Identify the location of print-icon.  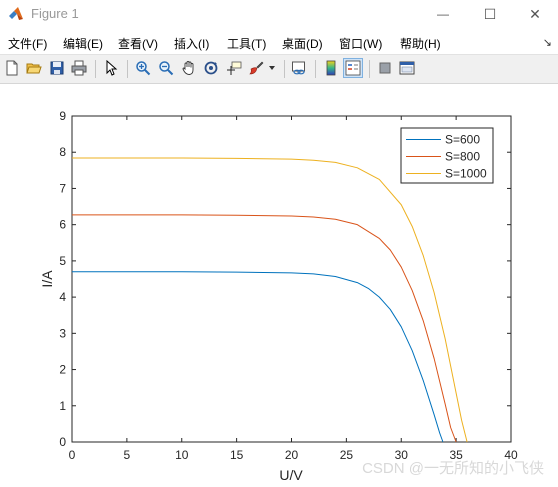
(79, 68).